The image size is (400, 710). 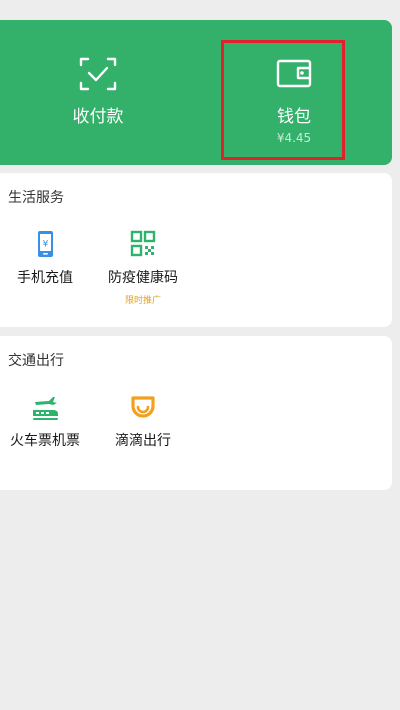 What do you see at coordinates (142, 301) in the screenshot?
I see `promo-tag: 限时推广` at bounding box center [142, 301].